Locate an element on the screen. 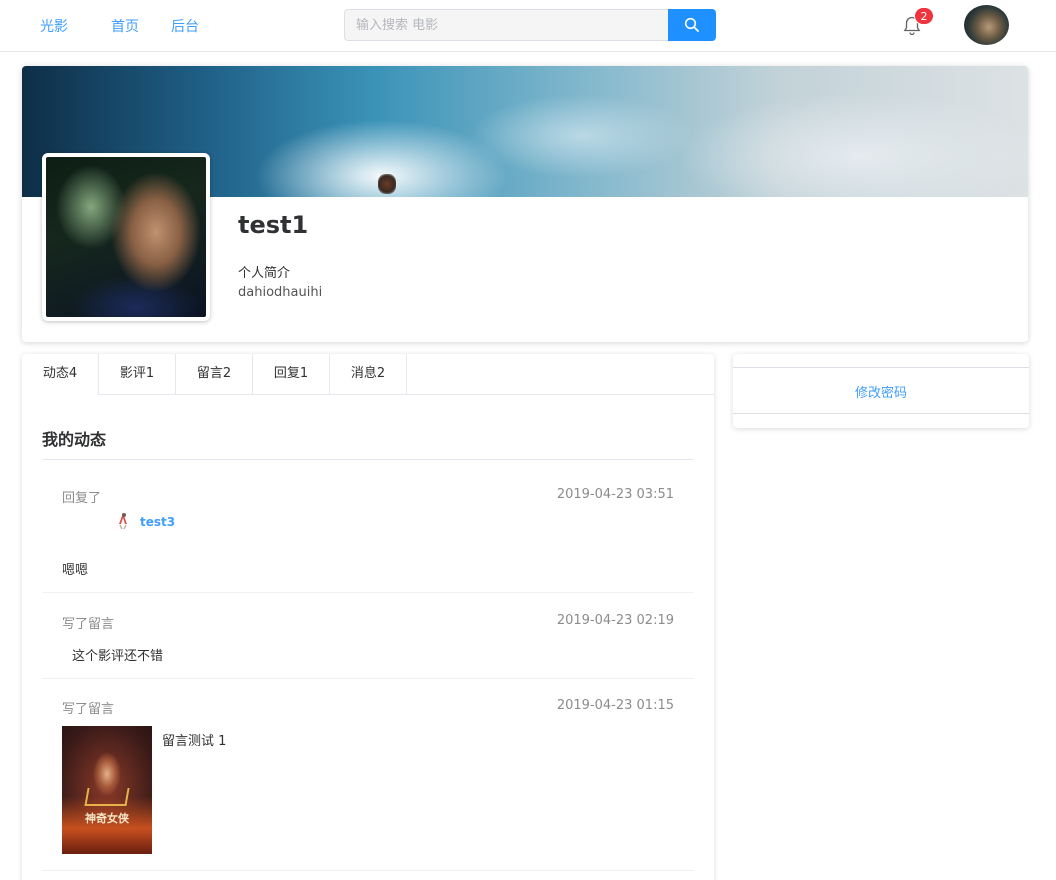  search-button is located at coordinates (692, 25).